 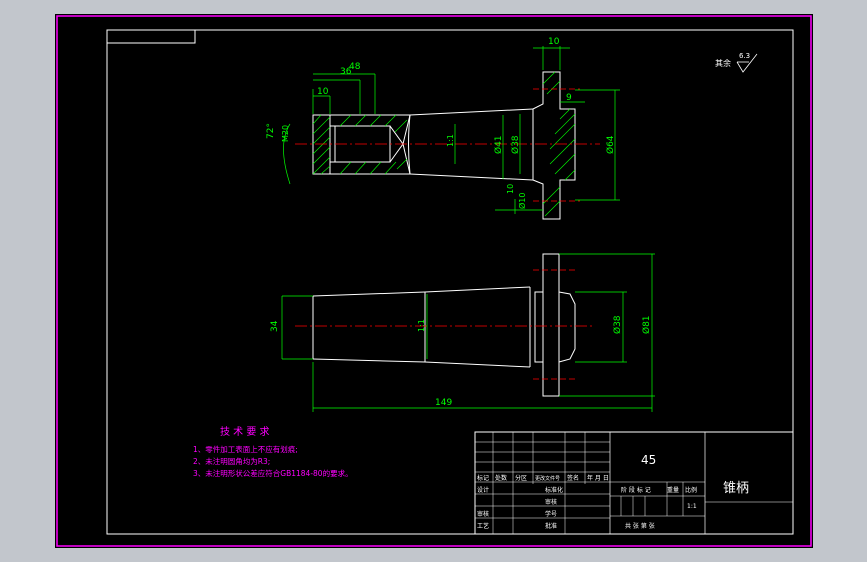 I want to click on row-label-date: 年 月 日, so click(x=598, y=478).